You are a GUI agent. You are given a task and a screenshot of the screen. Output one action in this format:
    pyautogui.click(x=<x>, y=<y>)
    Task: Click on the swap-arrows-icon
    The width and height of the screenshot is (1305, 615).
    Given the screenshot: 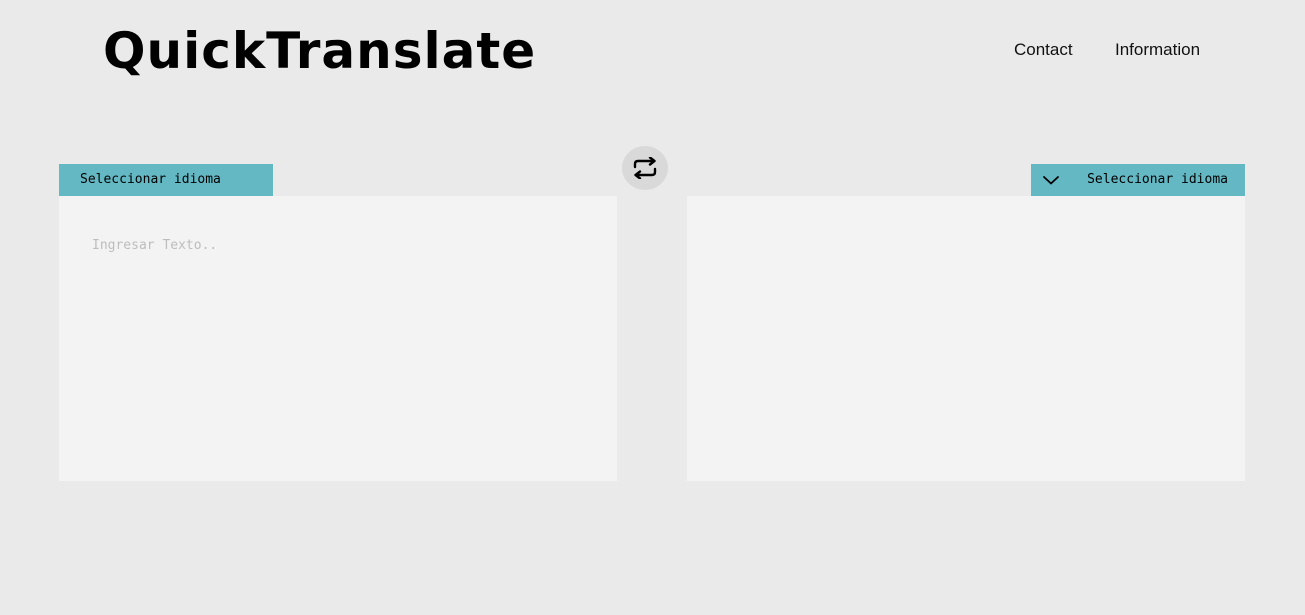 What is the action you would take?
    pyautogui.click(x=645, y=168)
    